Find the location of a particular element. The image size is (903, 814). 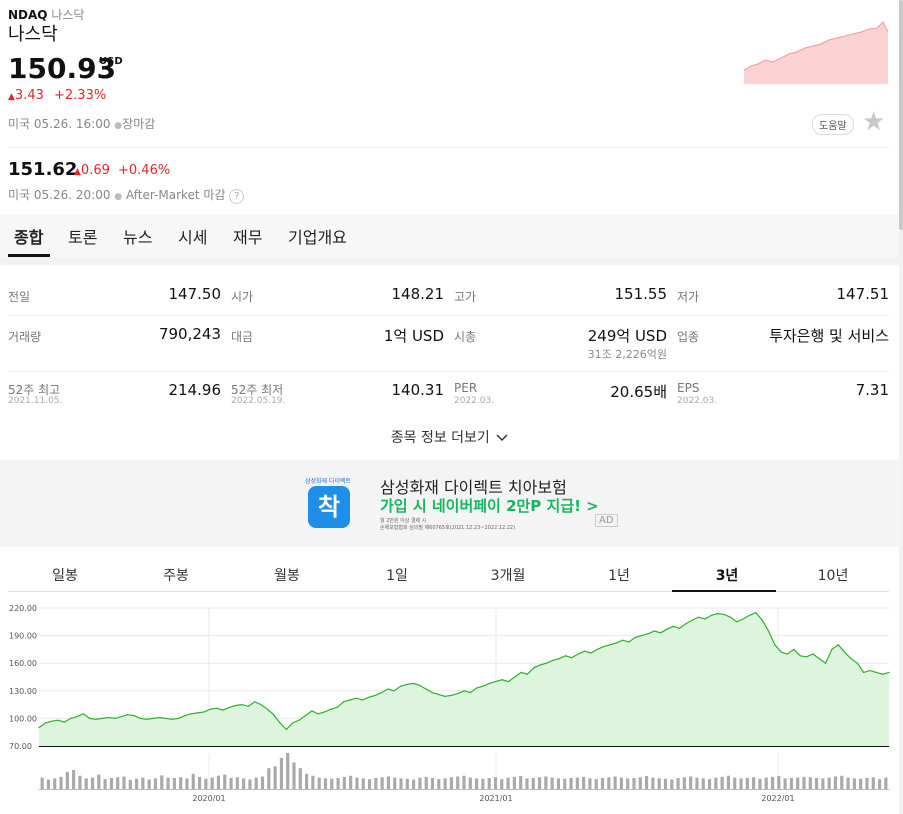

tab-financials: 재무 is located at coordinates (247, 236).